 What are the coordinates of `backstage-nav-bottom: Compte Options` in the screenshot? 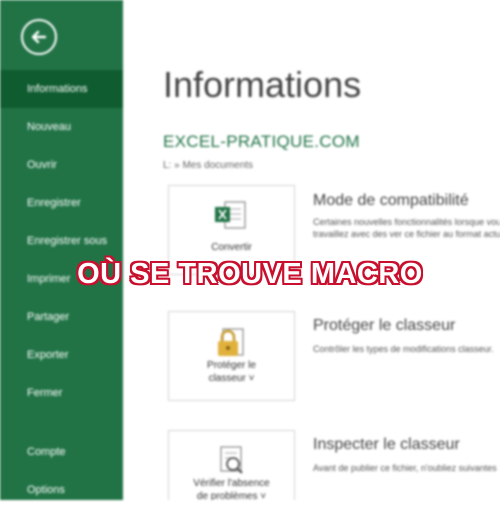 It's located at (61, 471).